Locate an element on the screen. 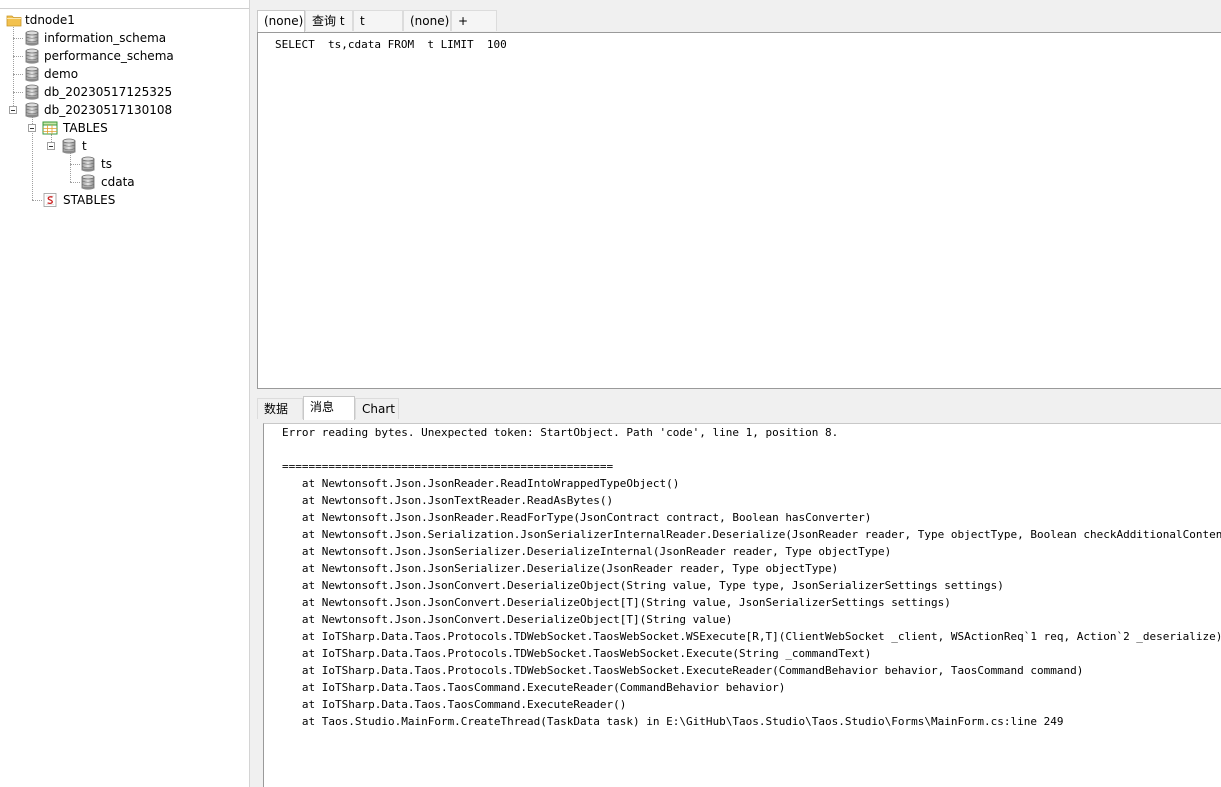  tree-node-label: performance_schema is located at coordinates (109, 56).